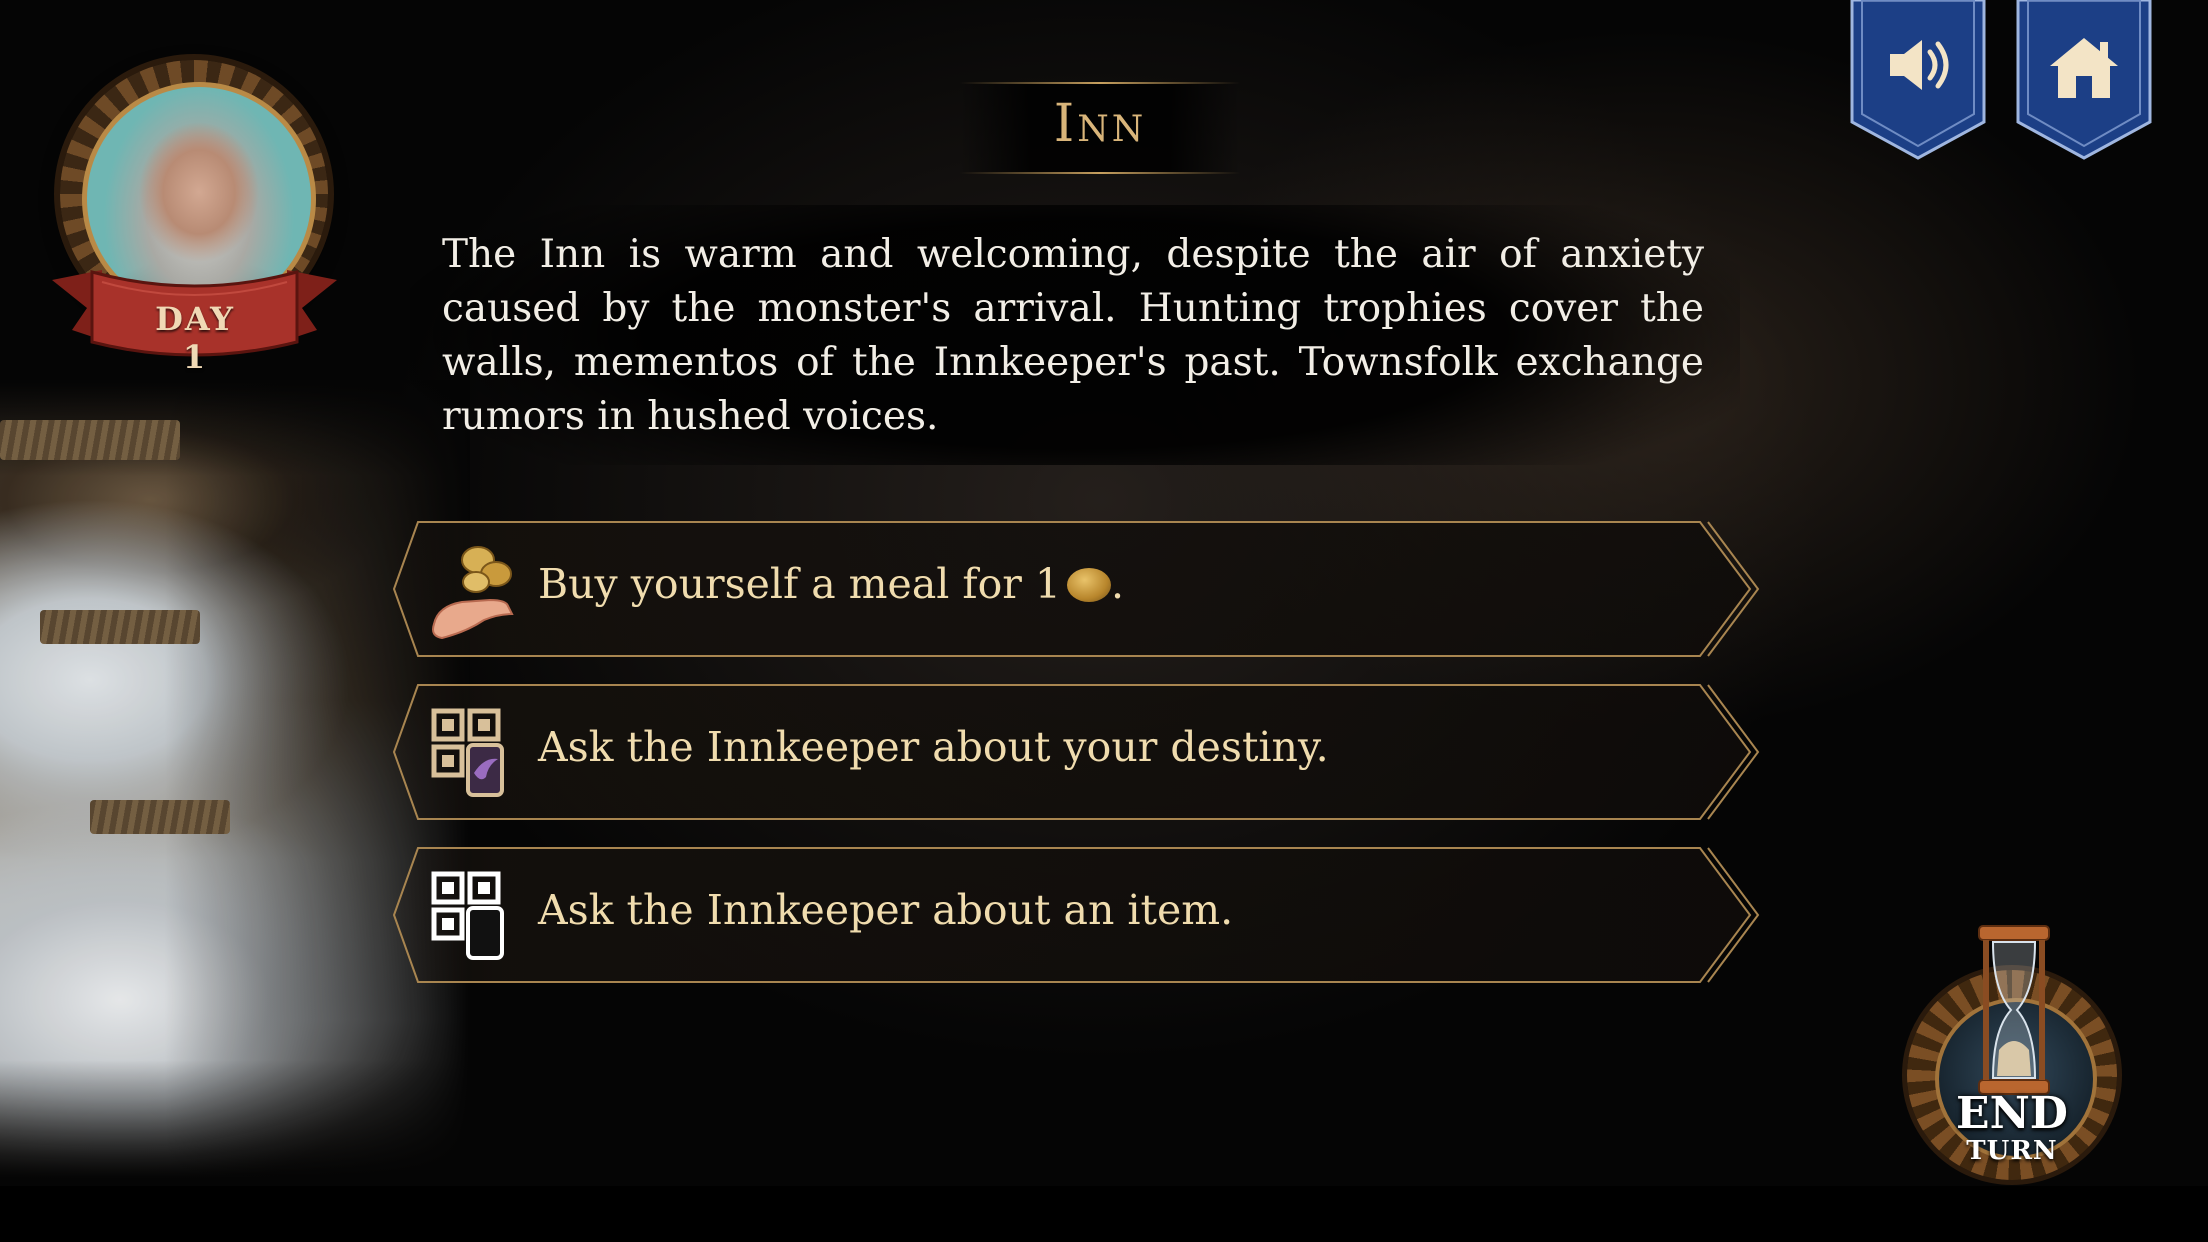 Image resolution: width=2208 pixels, height=1242 pixels. What do you see at coordinates (467, 915) in the screenshot?
I see `qr-scan-phone-icon` at bounding box center [467, 915].